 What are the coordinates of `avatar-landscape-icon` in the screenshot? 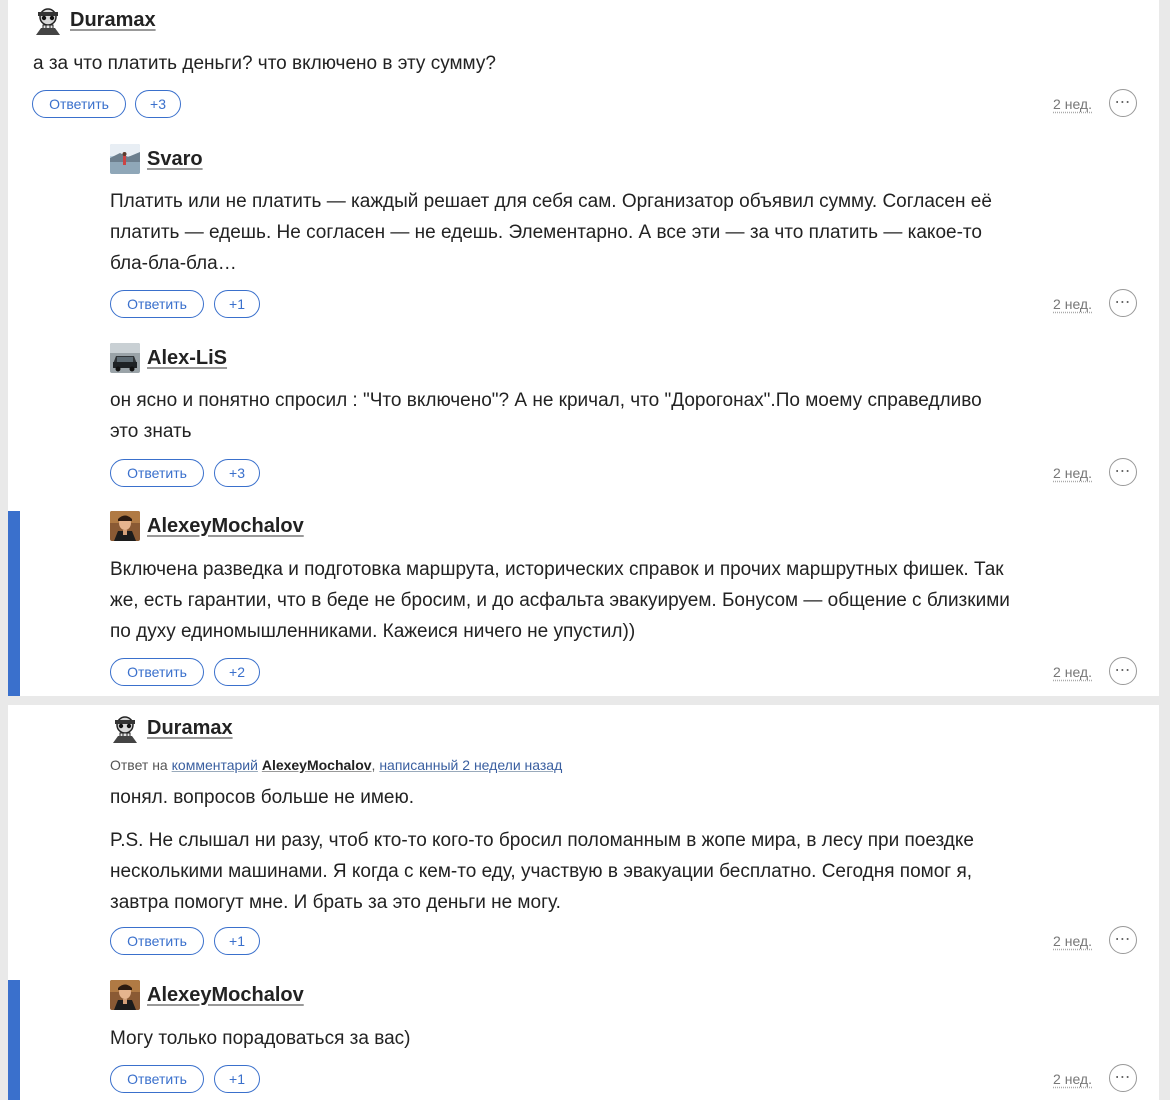 It's located at (125, 159).